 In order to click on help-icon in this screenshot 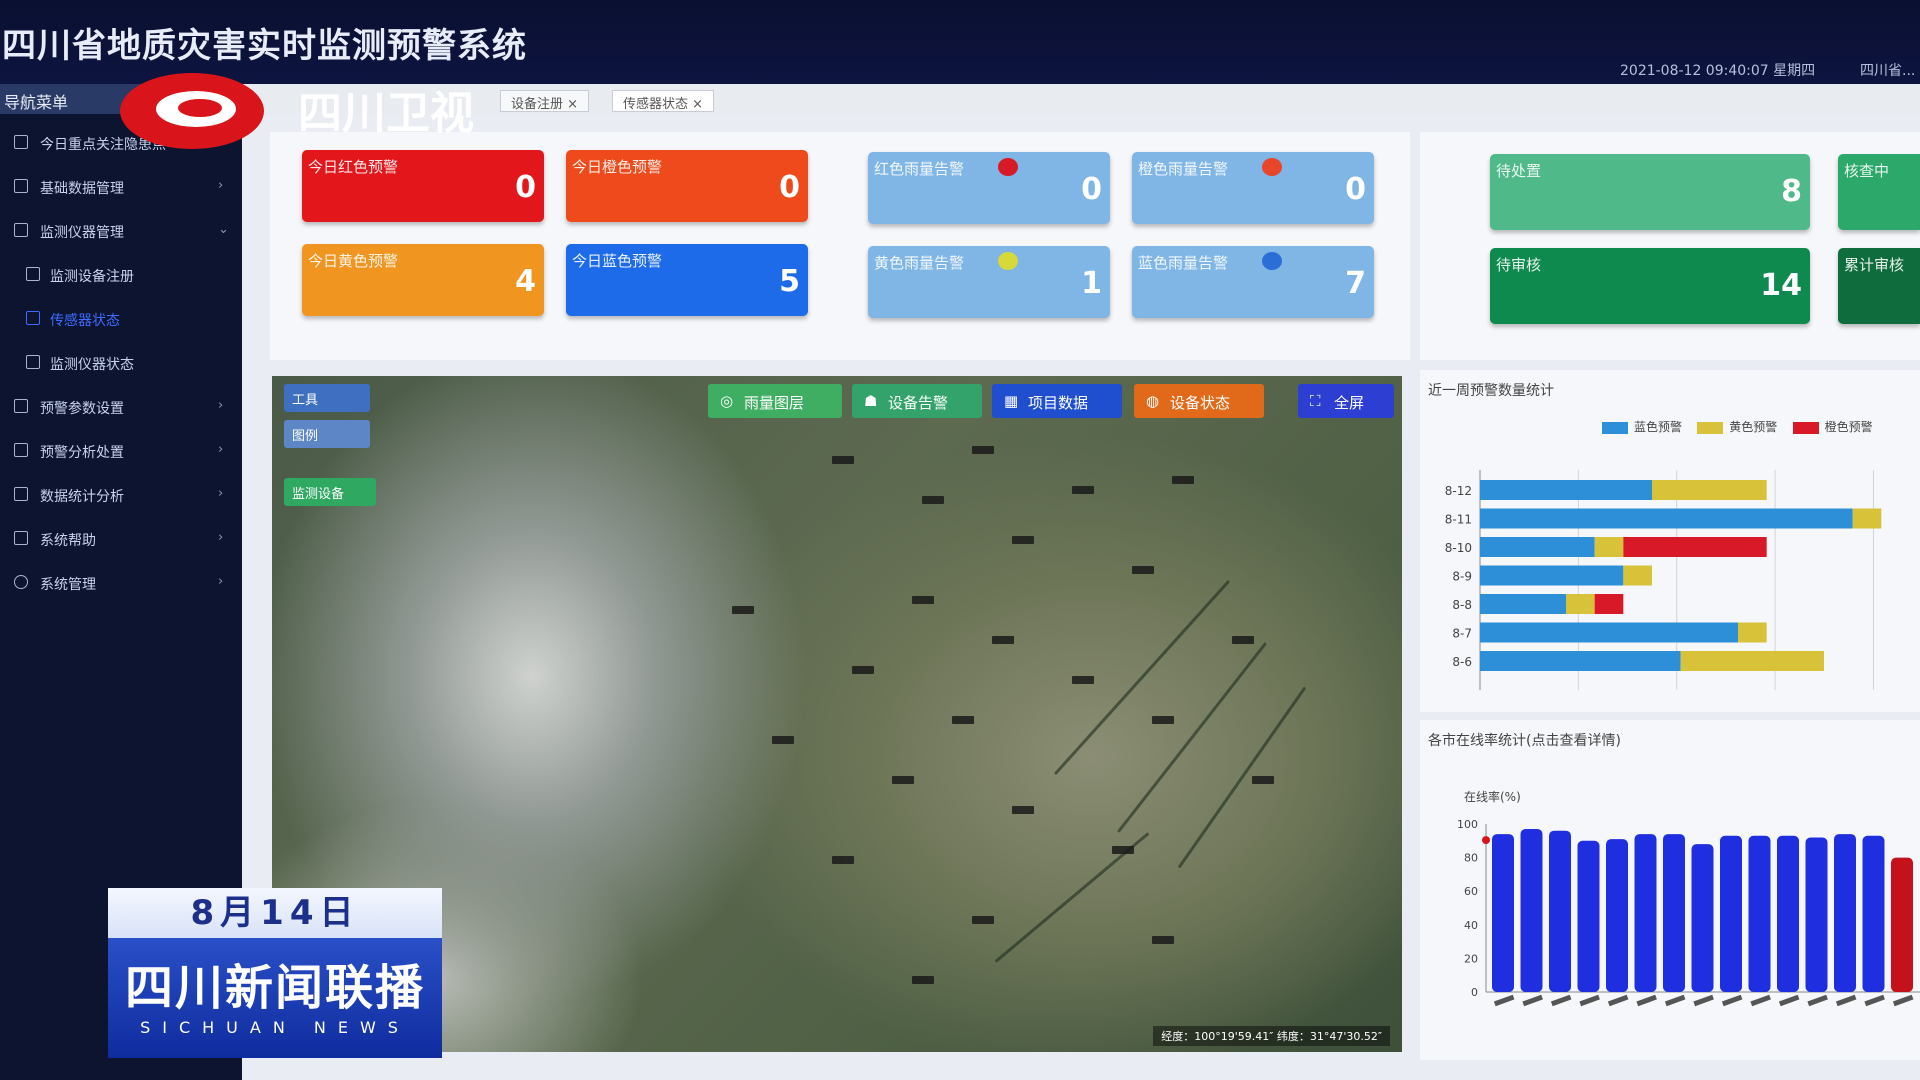, I will do `click(21, 538)`.